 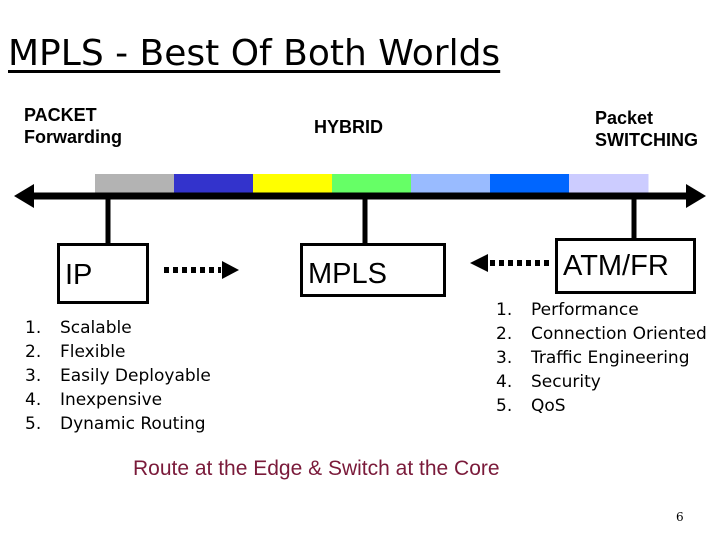 I want to click on list-text: Connection Oriented, so click(x=619, y=334).